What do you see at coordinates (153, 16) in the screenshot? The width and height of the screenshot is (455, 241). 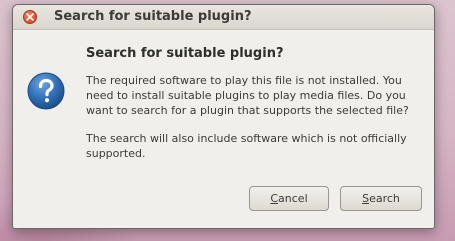 I see `window-title: Search for suitable plugin?` at bounding box center [153, 16].